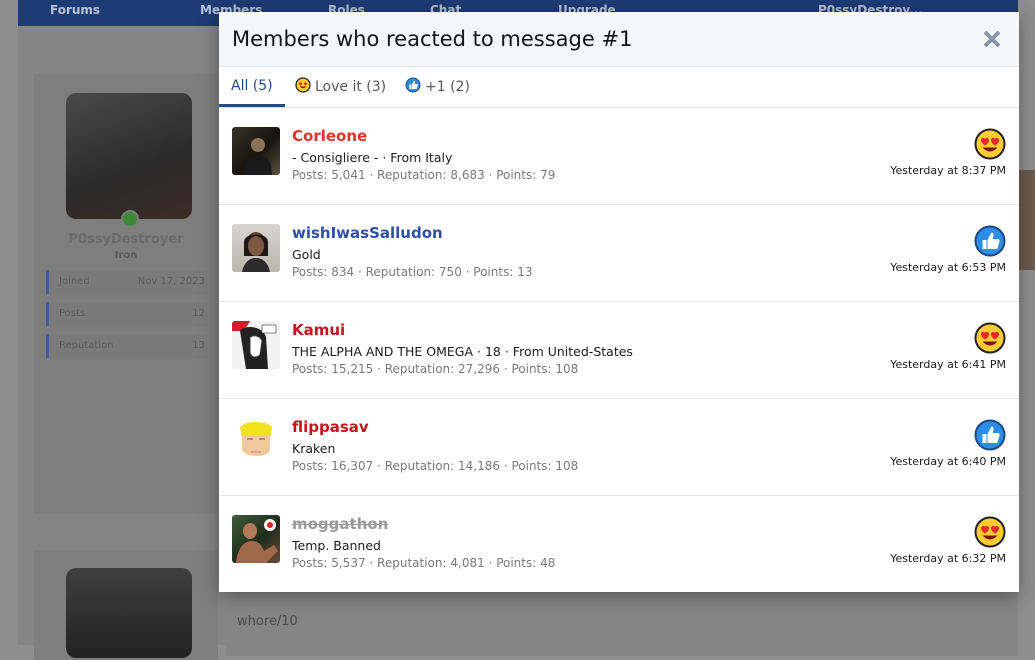 This screenshot has height=660, width=1035. I want to click on reaction-time: Yesterday at 6:41 PM, so click(948, 364).